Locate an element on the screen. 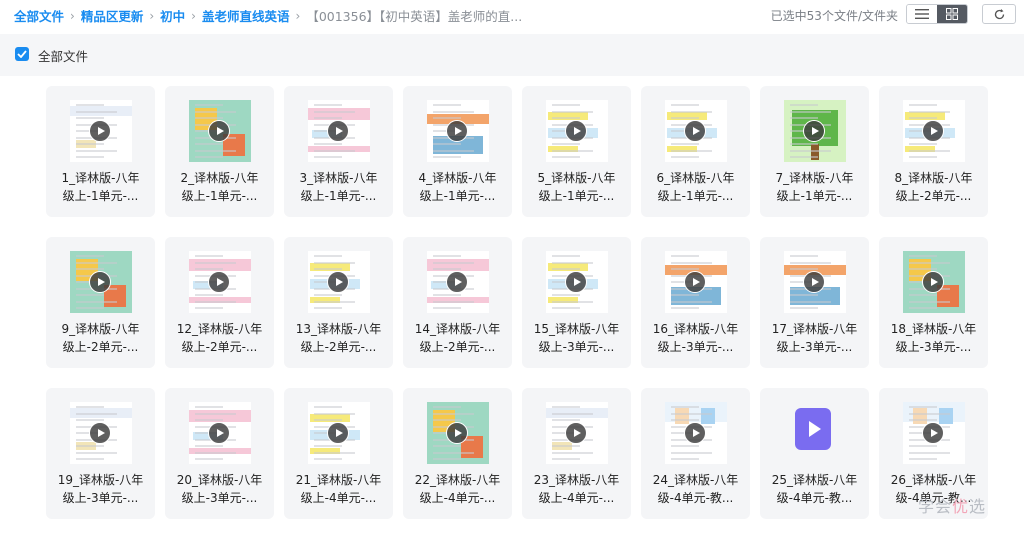  file-name-line1: 22_译林版-八年 is located at coordinates (457, 480).